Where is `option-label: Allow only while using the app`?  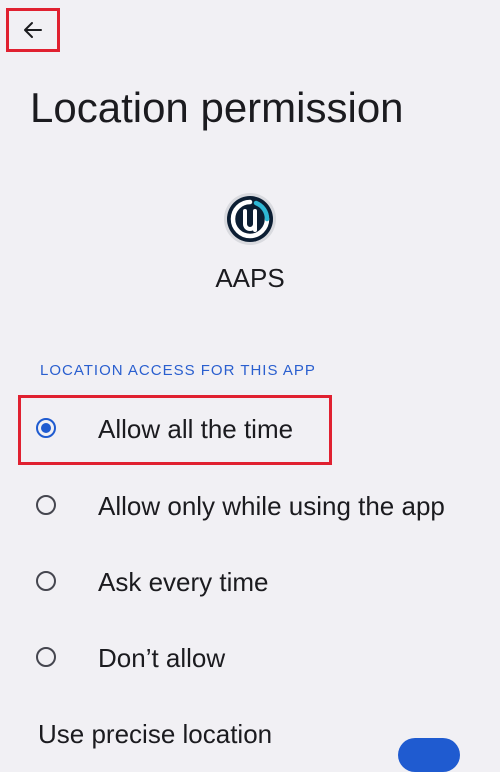
option-label: Allow only while using the app is located at coordinates (271, 506).